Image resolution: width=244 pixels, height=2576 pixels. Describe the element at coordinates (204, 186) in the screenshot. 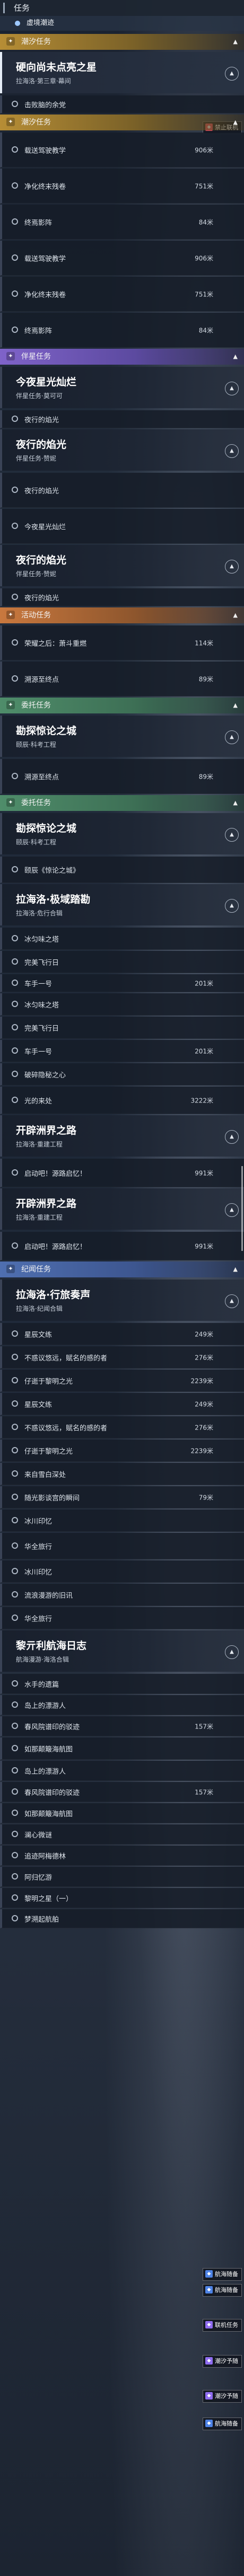

I see `distance-label: 751米` at that location.